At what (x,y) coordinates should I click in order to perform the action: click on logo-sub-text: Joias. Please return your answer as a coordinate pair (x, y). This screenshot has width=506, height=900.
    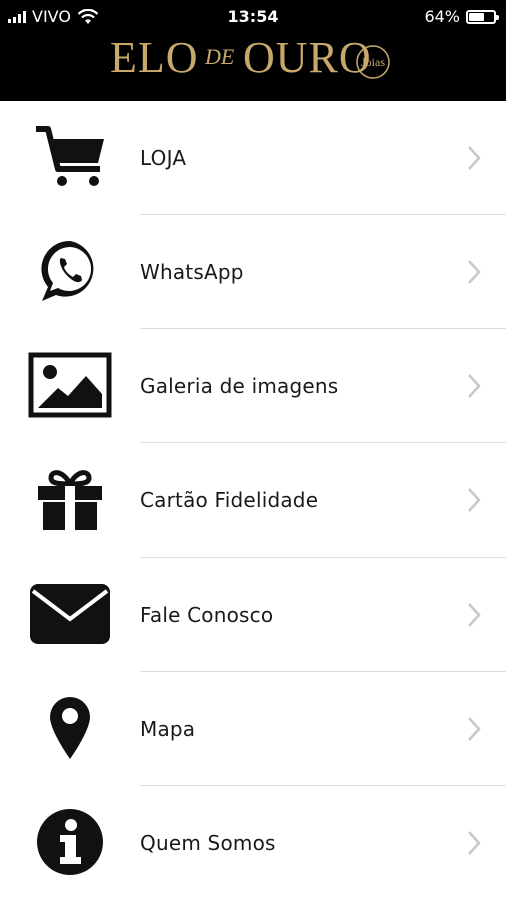
    Looking at the image, I should click on (373, 62).